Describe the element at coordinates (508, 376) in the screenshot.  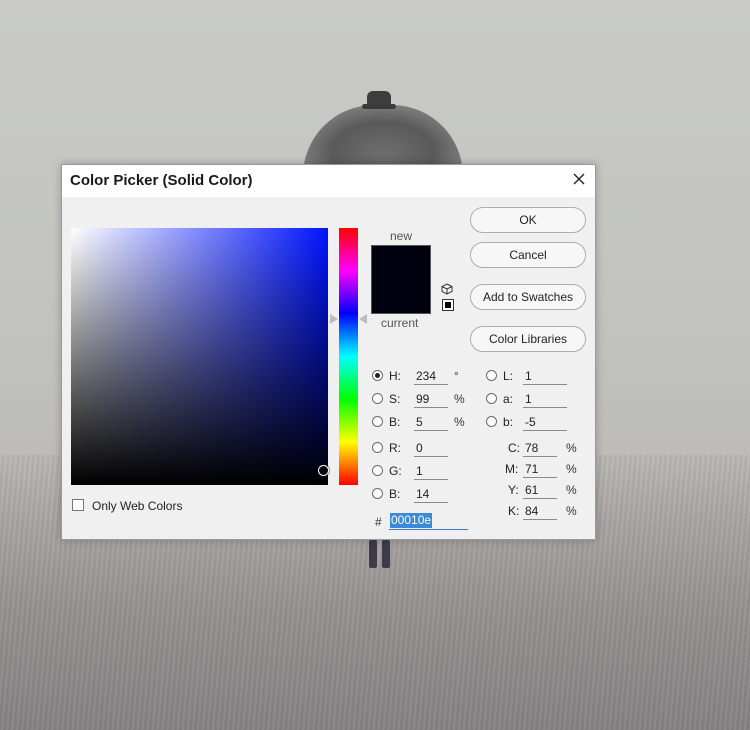
I see `lightness-label: L:` at that location.